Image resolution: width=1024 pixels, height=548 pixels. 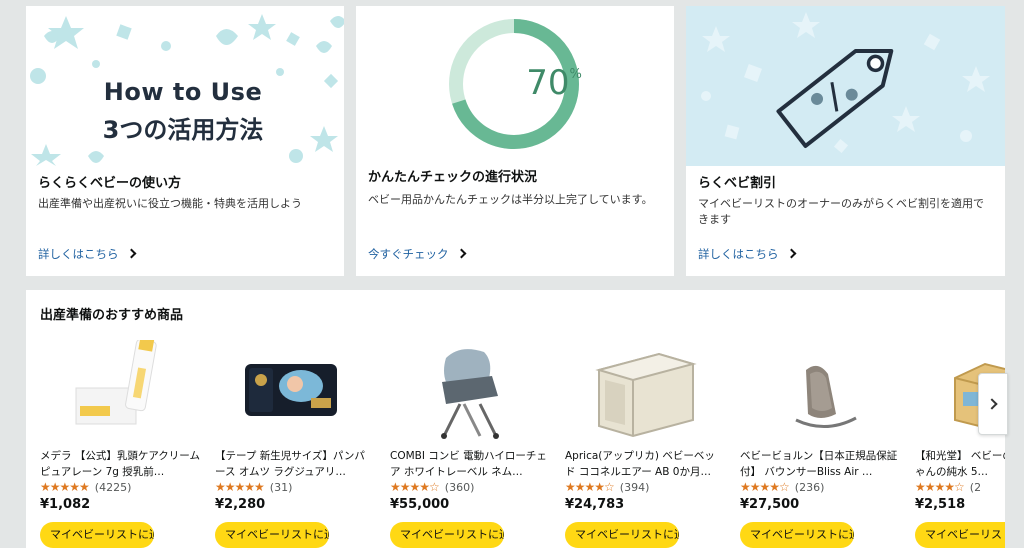 What do you see at coordinates (183, 130) in the screenshot?
I see `howto-heading-line2: 3つの活用方法` at bounding box center [183, 130].